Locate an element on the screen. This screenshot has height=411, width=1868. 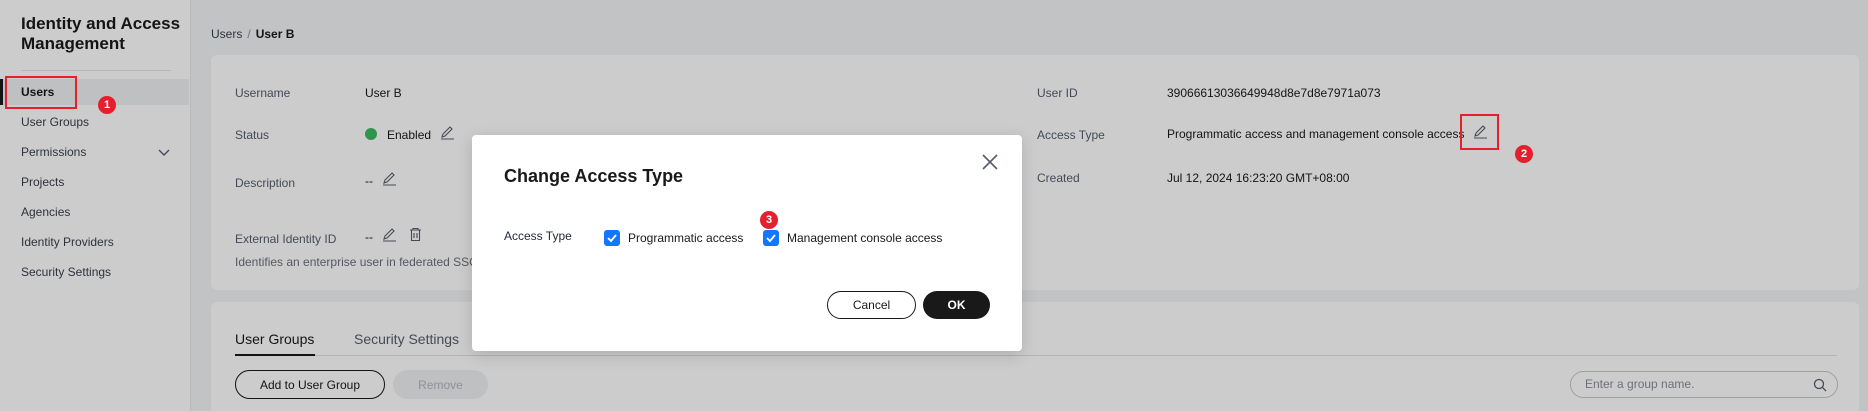
cancel-button: Cancel is located at coordinates (871, 305).